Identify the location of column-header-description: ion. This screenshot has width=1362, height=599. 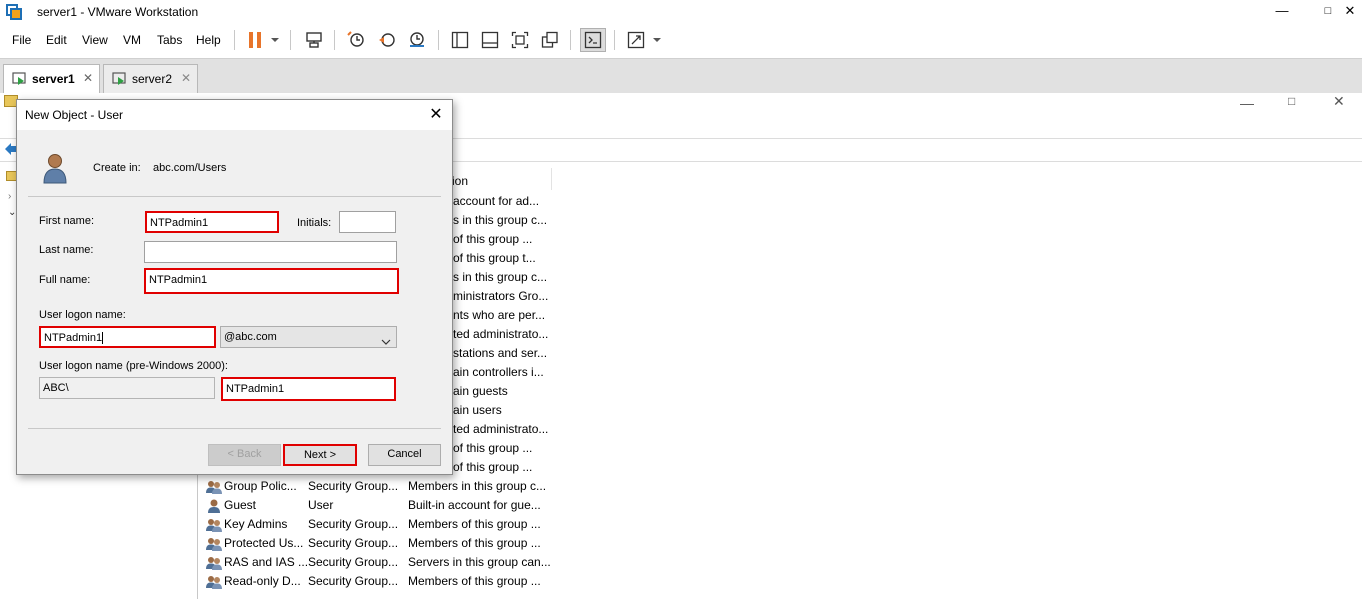
(460, 181).